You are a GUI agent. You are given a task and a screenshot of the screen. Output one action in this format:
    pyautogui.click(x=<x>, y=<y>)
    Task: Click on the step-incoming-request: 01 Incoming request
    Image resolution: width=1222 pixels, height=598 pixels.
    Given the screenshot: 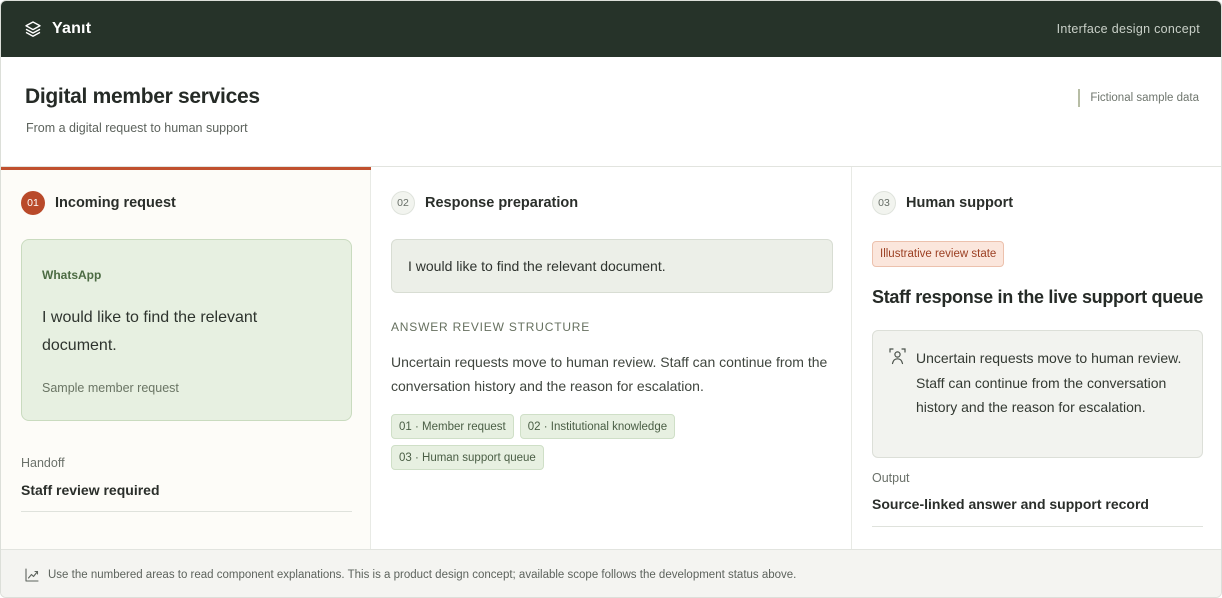 What is the action you would take?
    pyautogui.click(x=98, y=203)
    